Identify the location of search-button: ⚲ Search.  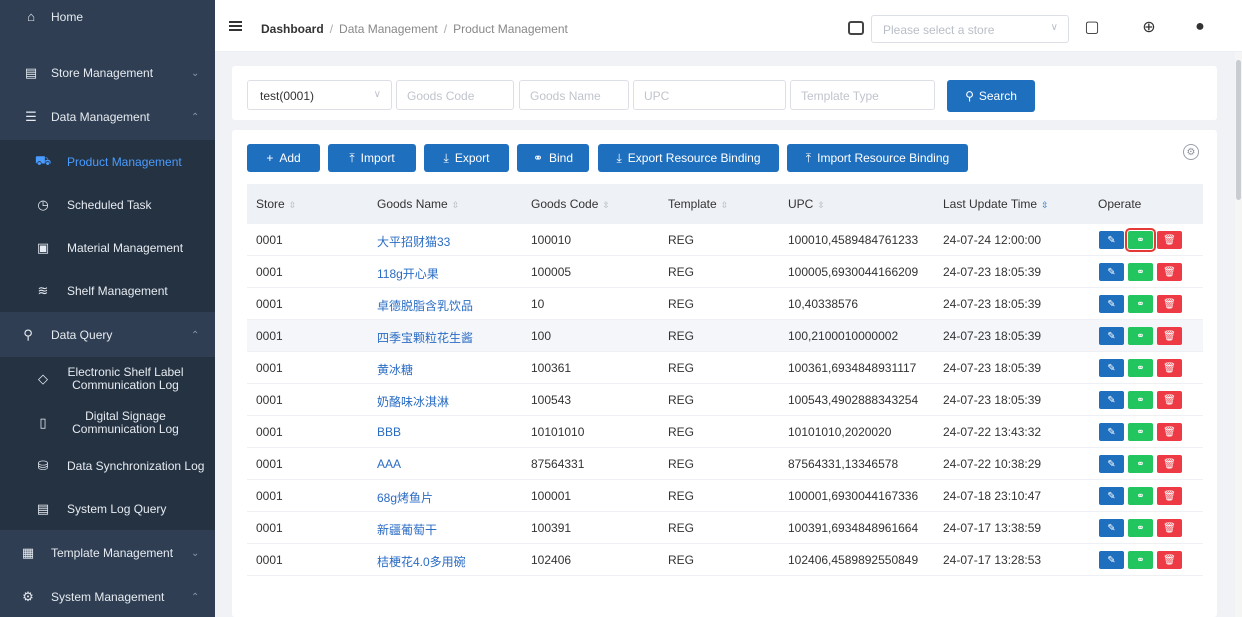
(991, 96).